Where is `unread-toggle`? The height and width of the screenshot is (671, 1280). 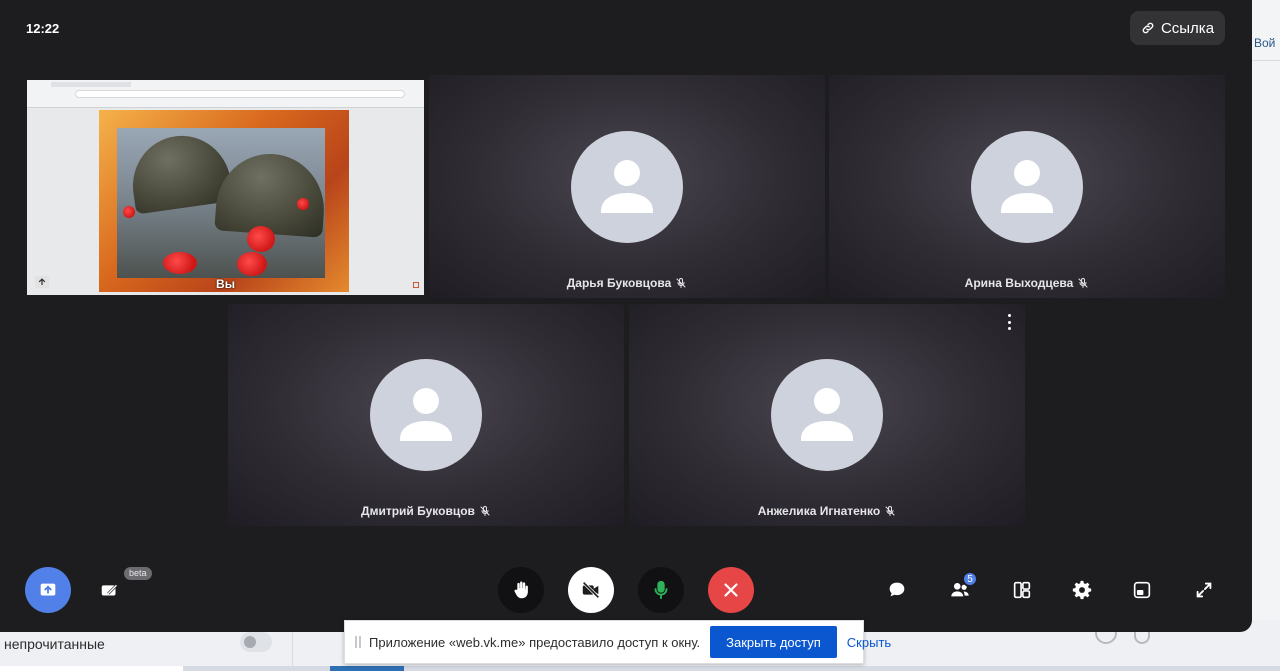
unread-toggle is located at coordinates (256, 642).